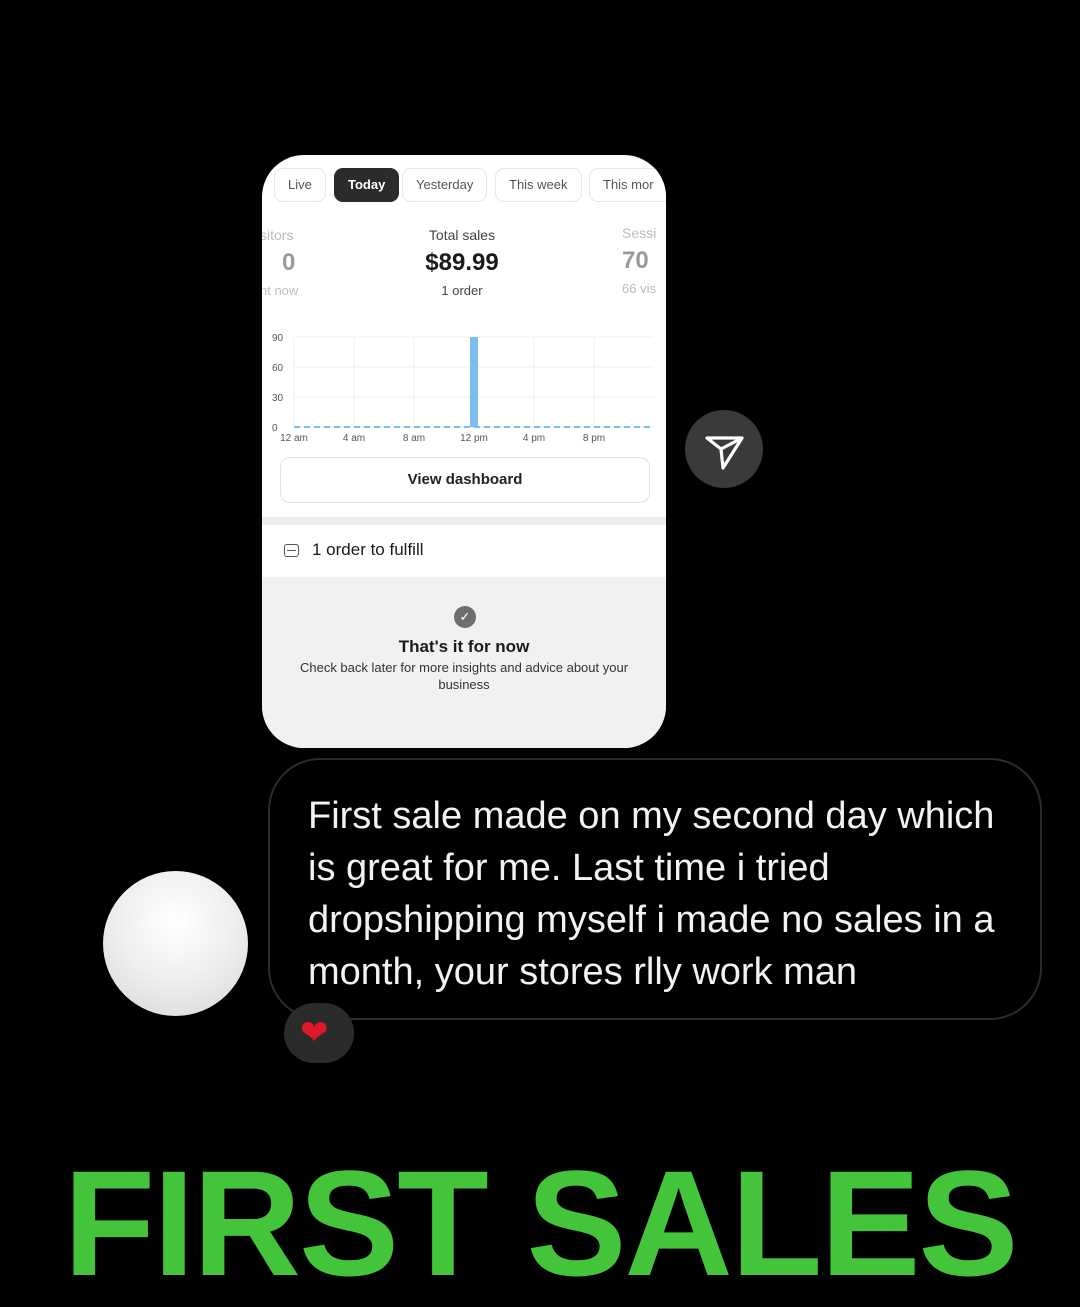 The height and width of the screenshot is (1307, 1080). I want to click on total-sales-sub: 1 order, so click(462, 290).